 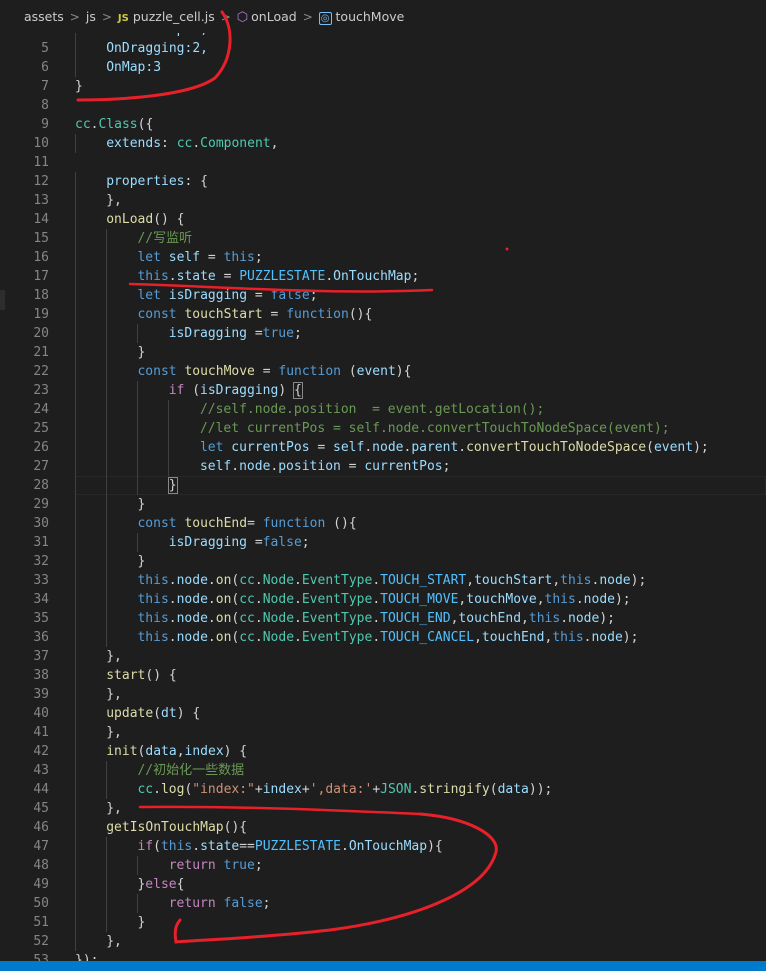 What do you see at coordinates (383, 143) in the screenshot?
I see `code-line: 10 extends: cc.Component,` at bounding box center [383, 143].